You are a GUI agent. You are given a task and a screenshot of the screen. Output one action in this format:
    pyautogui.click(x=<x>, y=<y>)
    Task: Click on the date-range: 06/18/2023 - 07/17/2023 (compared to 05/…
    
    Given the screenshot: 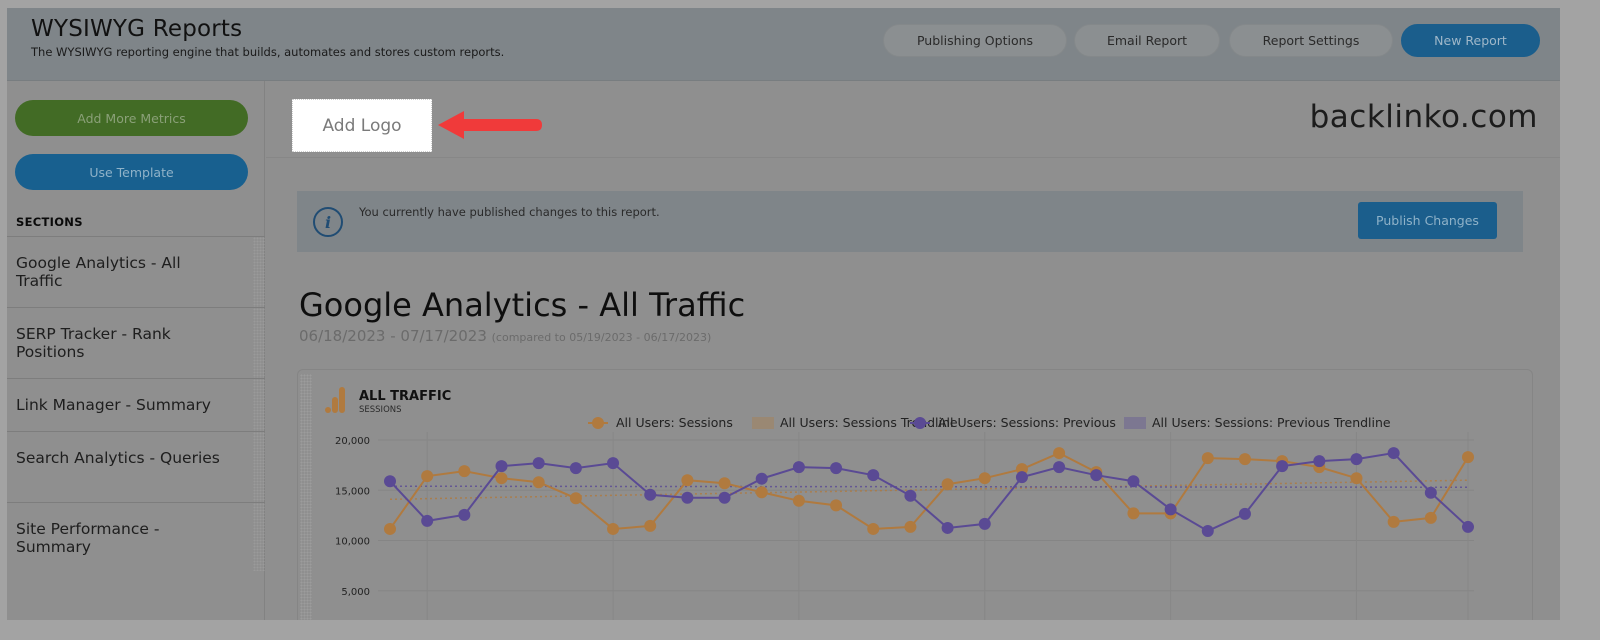 What is the action you would take?
    pyautogui.click(x=505, y=336)
    